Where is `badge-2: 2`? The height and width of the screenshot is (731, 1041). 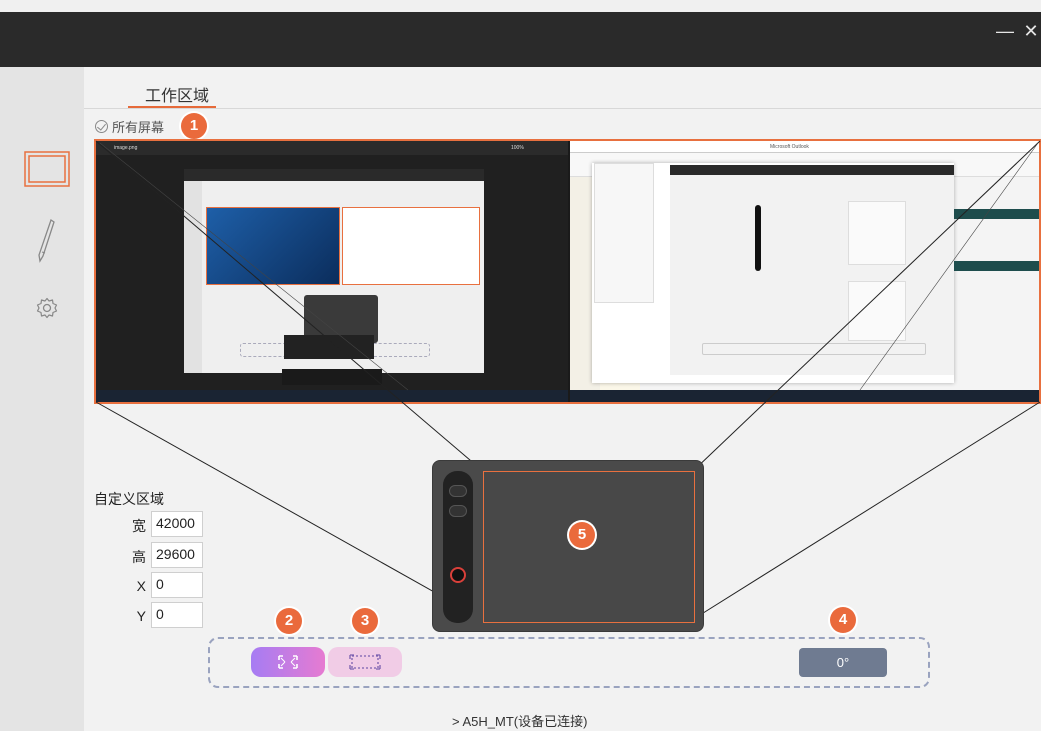 badge-2: 2 is located at coordinates (289, 621).